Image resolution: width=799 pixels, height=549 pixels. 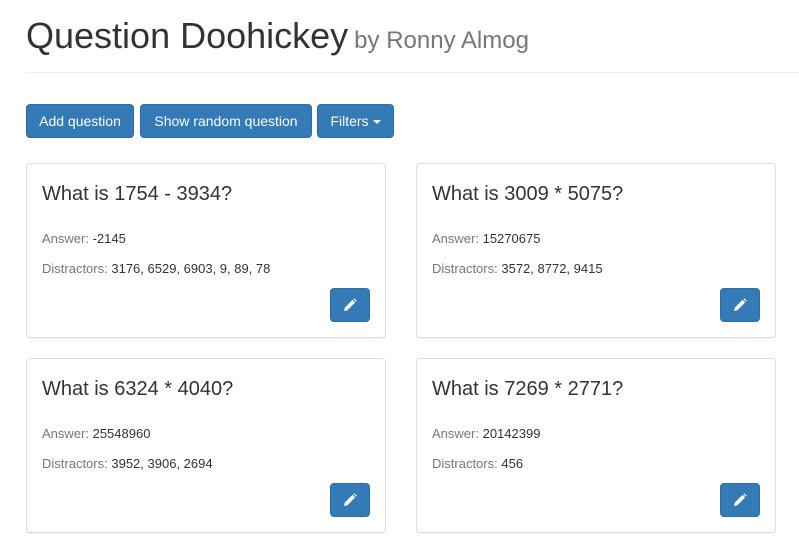 I want to click on app-title: Question Doohickey, so click(x=187, y=35).